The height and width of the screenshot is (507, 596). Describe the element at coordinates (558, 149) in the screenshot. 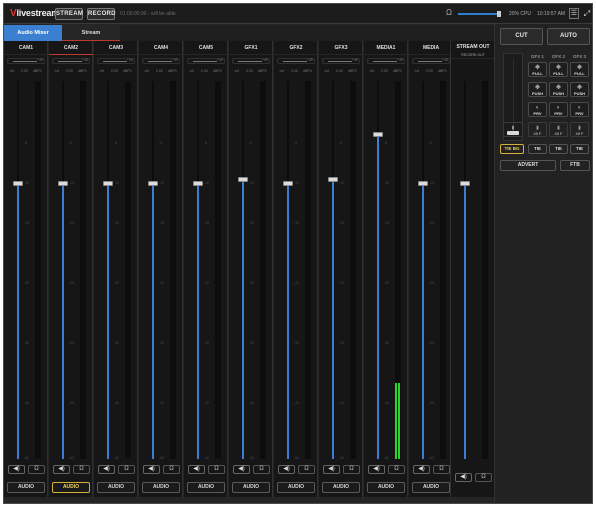

I see `gfx2-tie-button: TIE` at that location.